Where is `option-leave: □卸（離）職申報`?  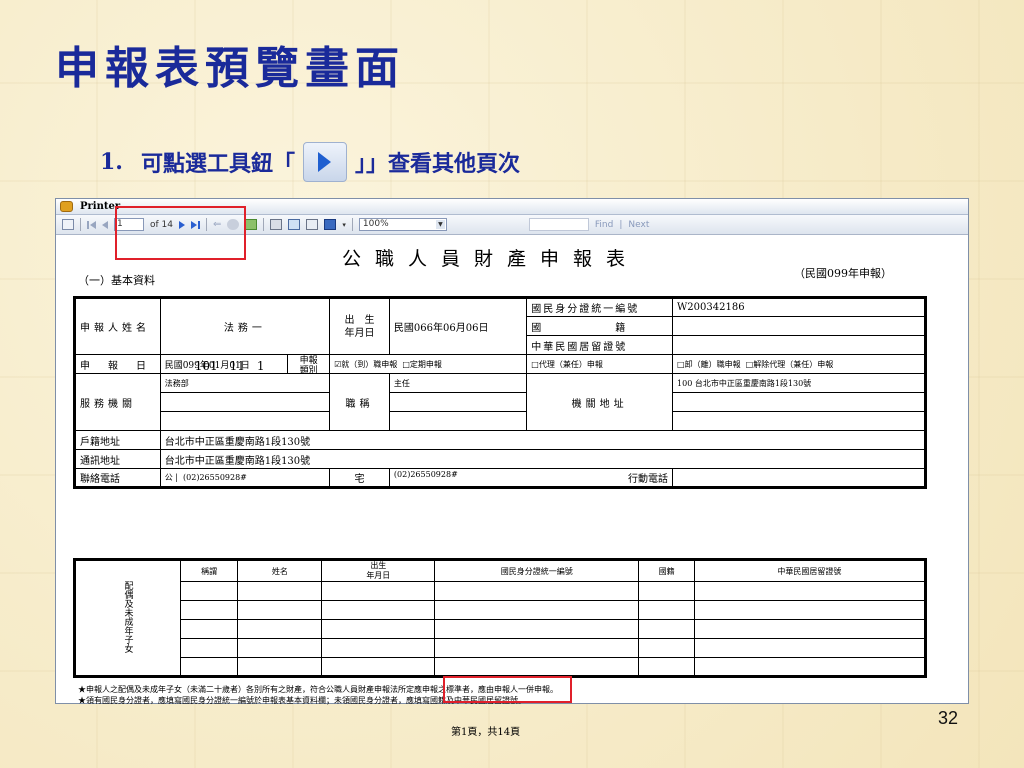 option-leave: □卸（離）職申報 is located at coordinates (709, 364).